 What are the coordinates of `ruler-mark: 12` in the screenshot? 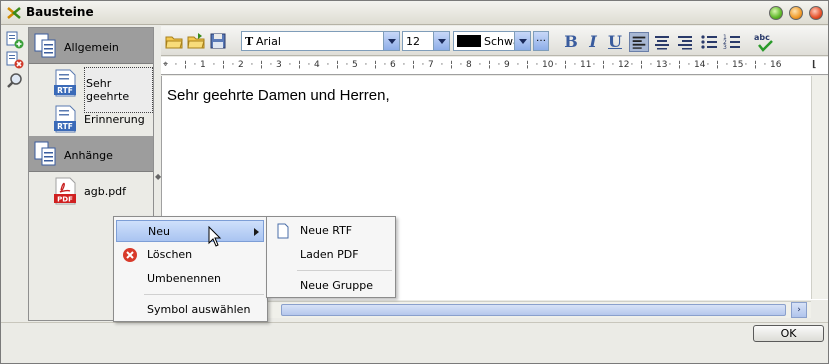 It's located at (624, 65).